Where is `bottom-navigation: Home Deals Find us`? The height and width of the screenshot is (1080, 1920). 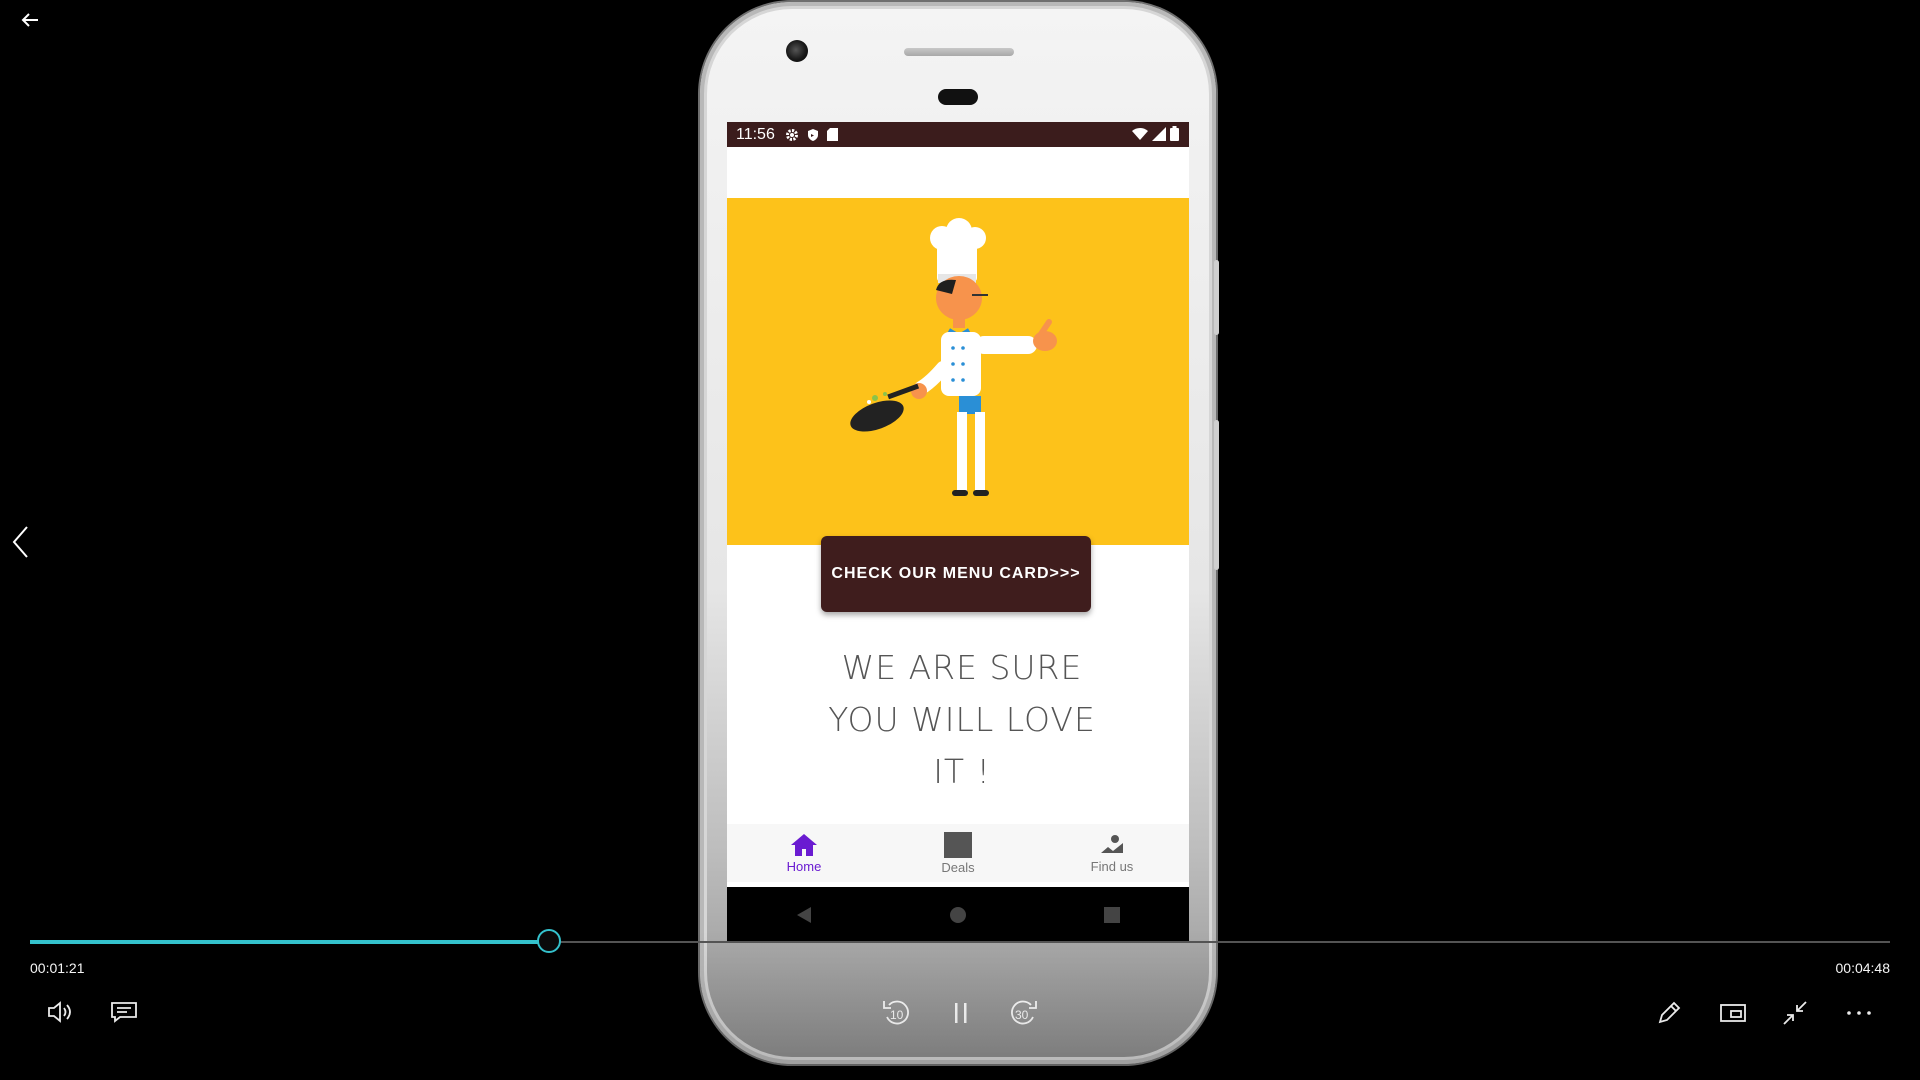
bottom-navigation: Home Deals Find us is located at coordinates (958, 853).